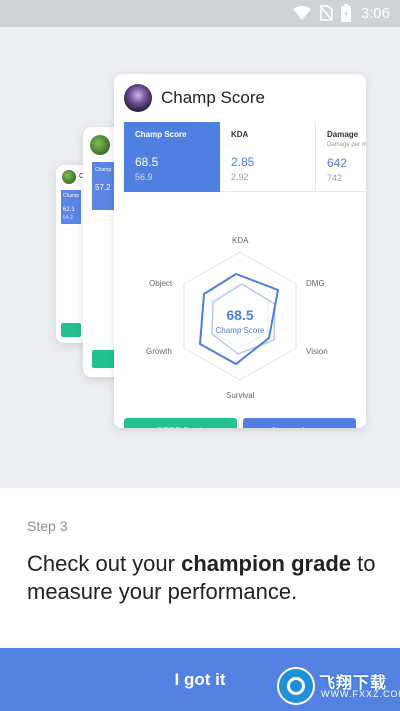 This screenshot has height=711, width=400. What do you see at coordinates (301, 13) in the screenshot?
I see `wifi-icon` at bounding box center [301, 13].